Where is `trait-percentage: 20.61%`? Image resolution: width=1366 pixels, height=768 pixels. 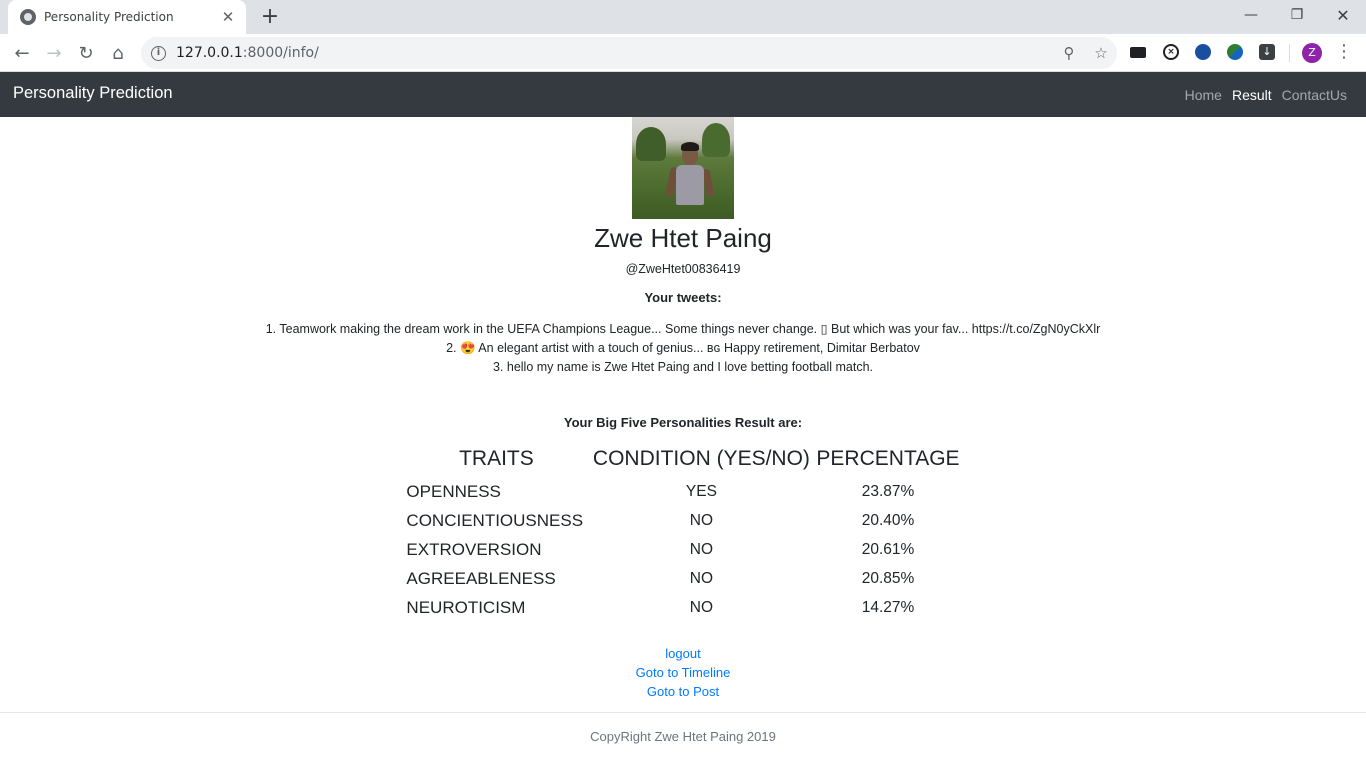 trait-percentage: 20.61% is located at coordinates (888, 549).